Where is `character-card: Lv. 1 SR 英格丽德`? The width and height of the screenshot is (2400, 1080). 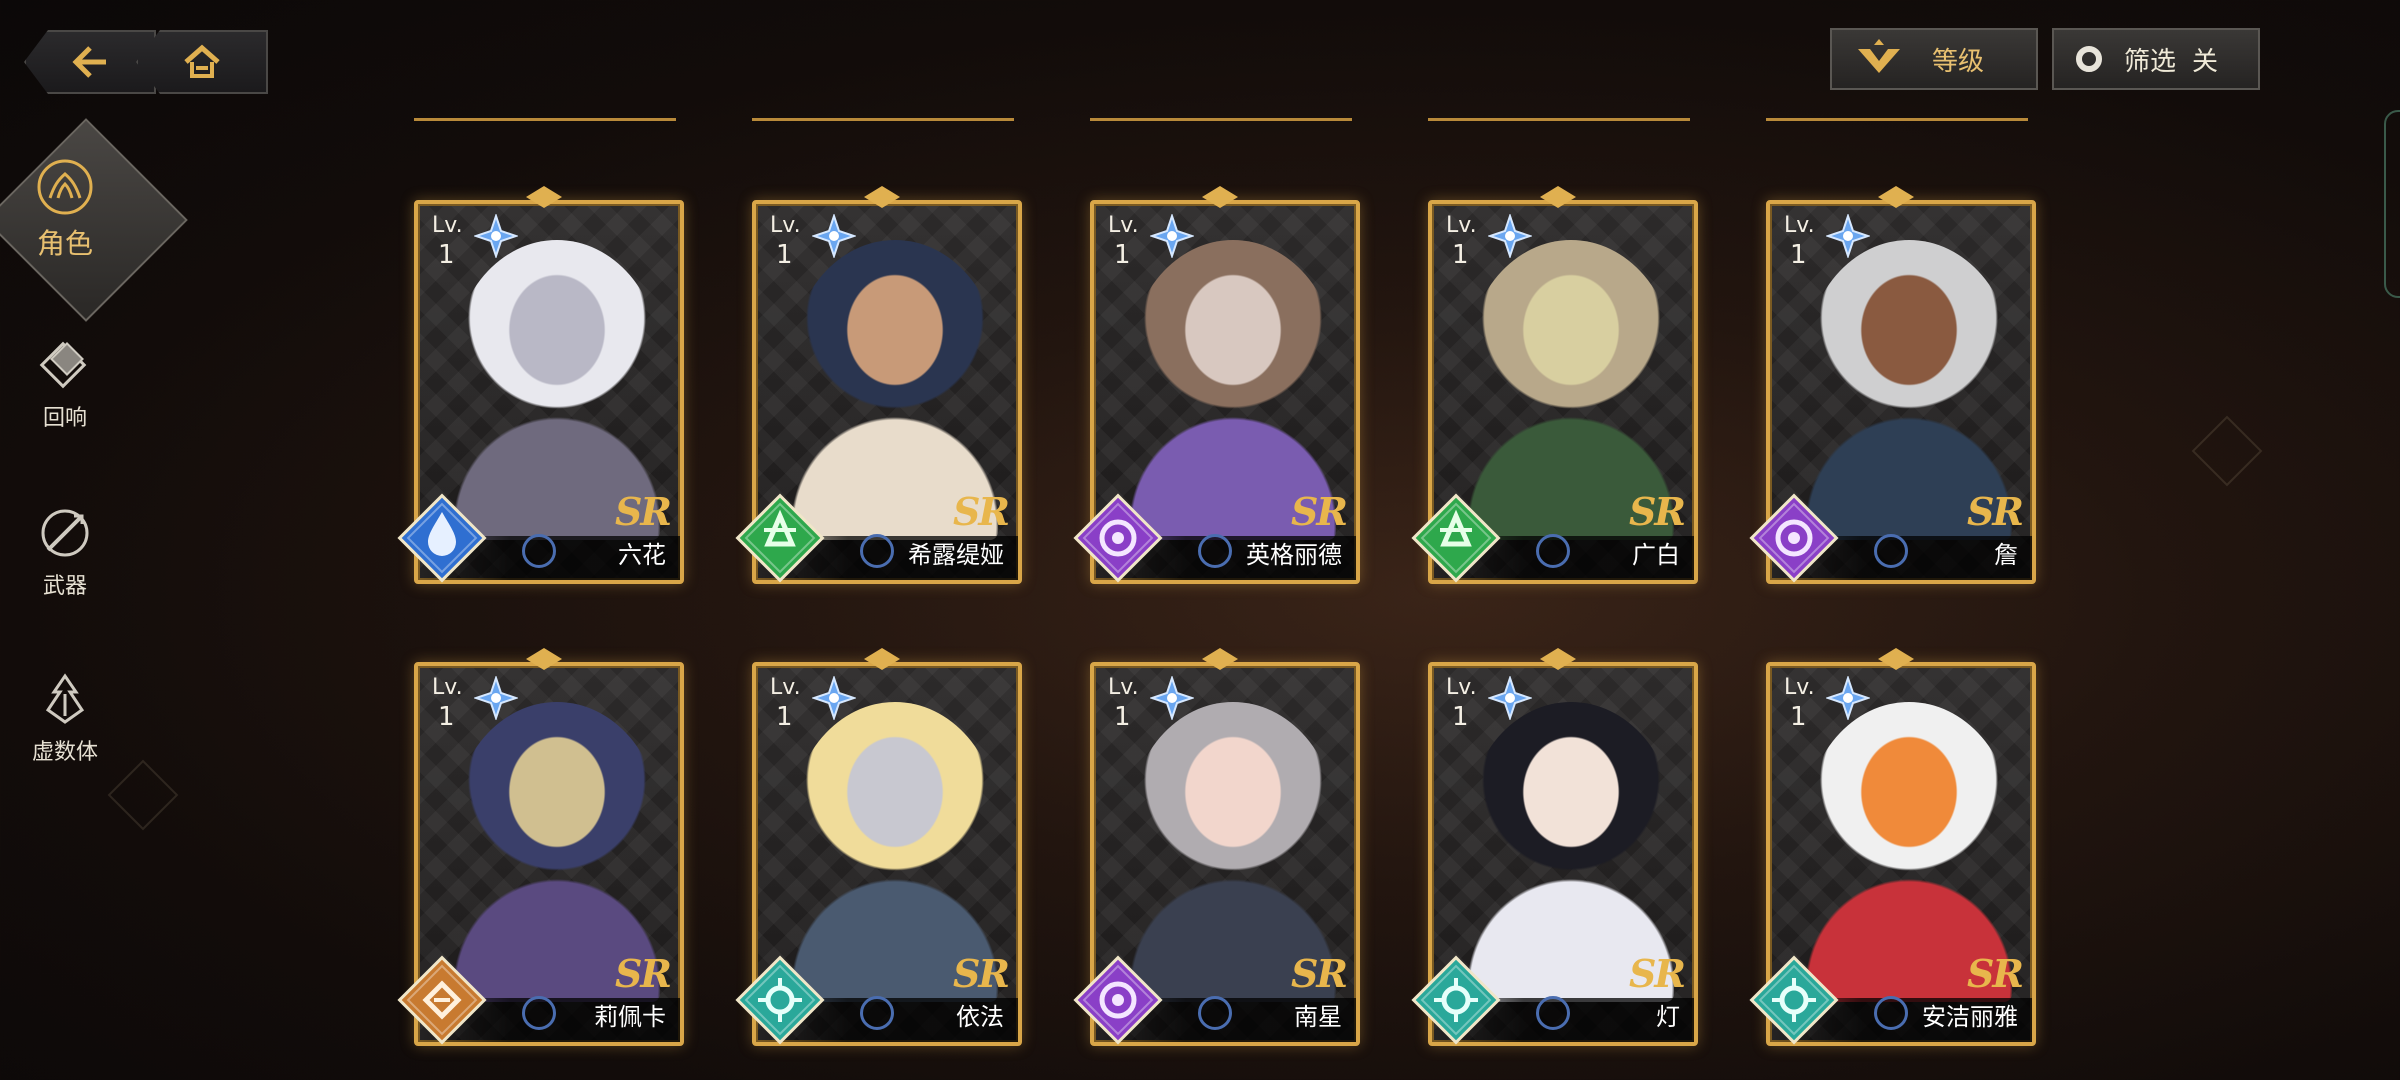 character-card: Lv. 1 SR 英格丽德 is located at coordinates (1216, 385).